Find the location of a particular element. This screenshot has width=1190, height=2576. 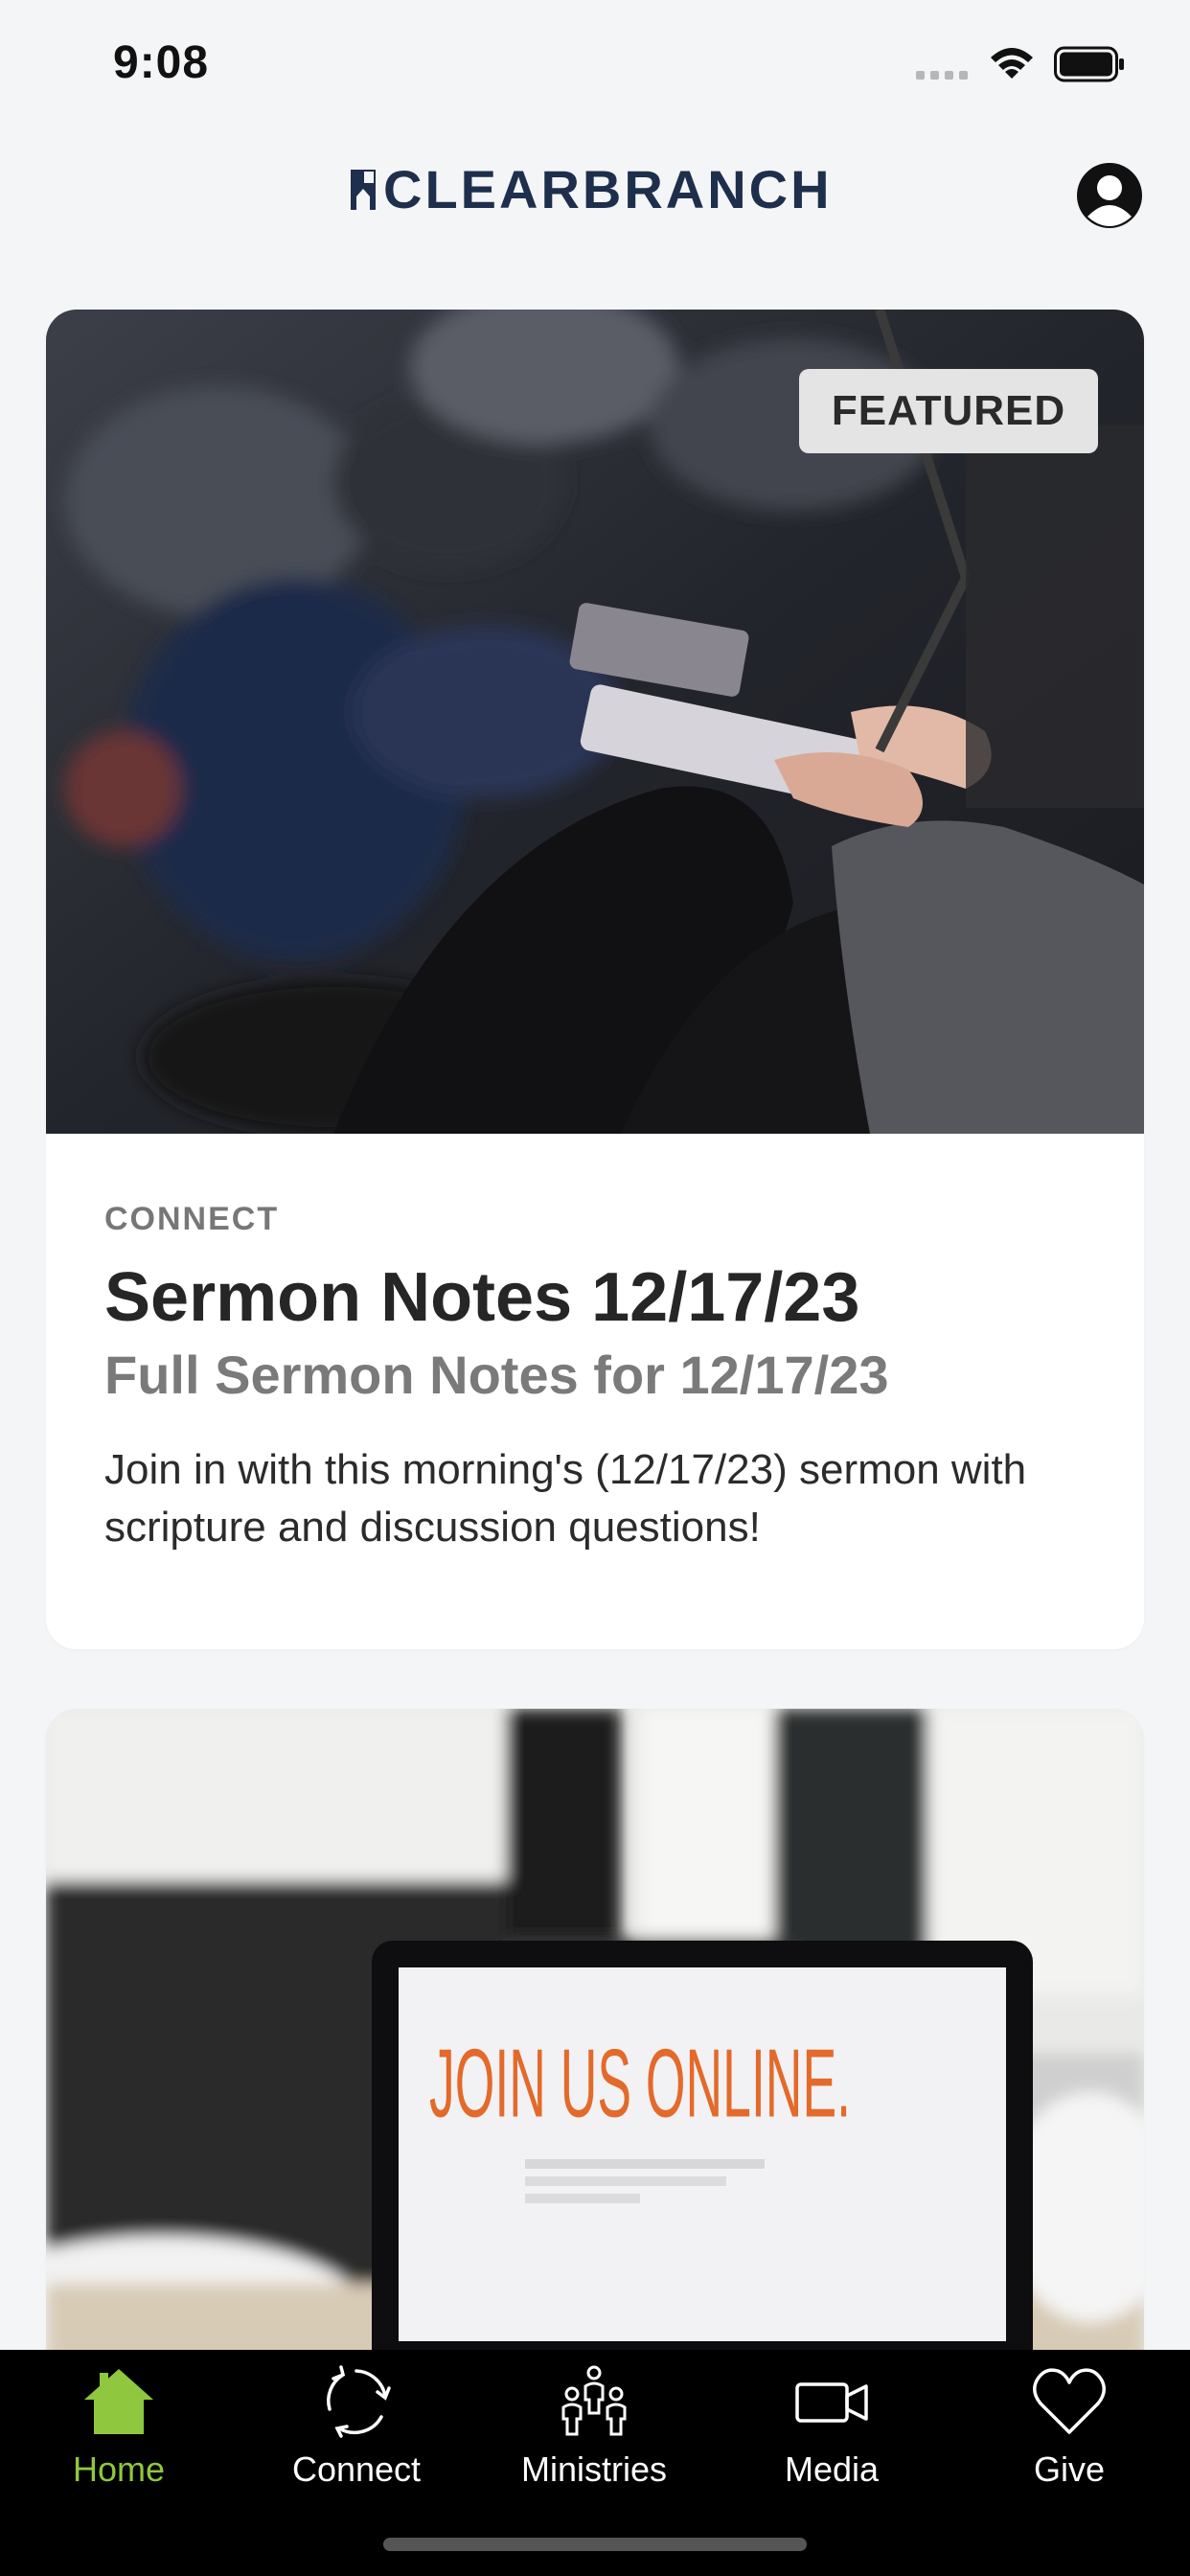

signal-icon is located at coordinates (942, 75).